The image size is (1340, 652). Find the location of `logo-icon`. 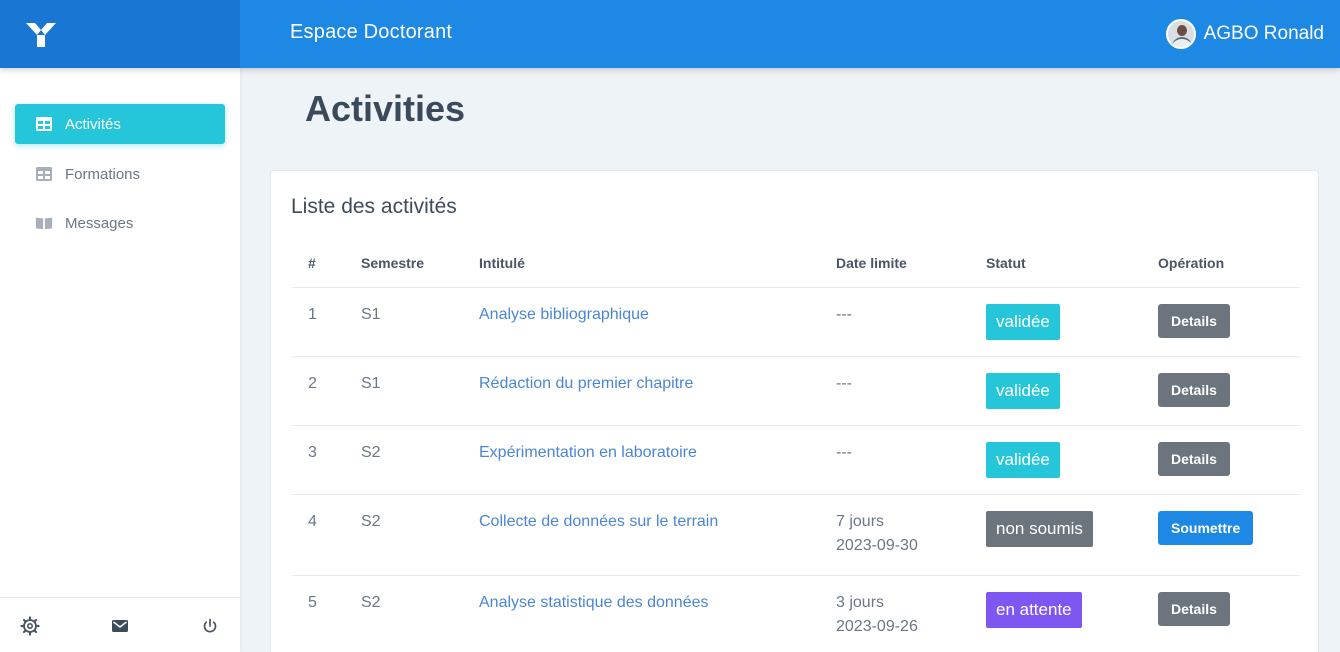

logo-icon is located at coordinates (41, 35).